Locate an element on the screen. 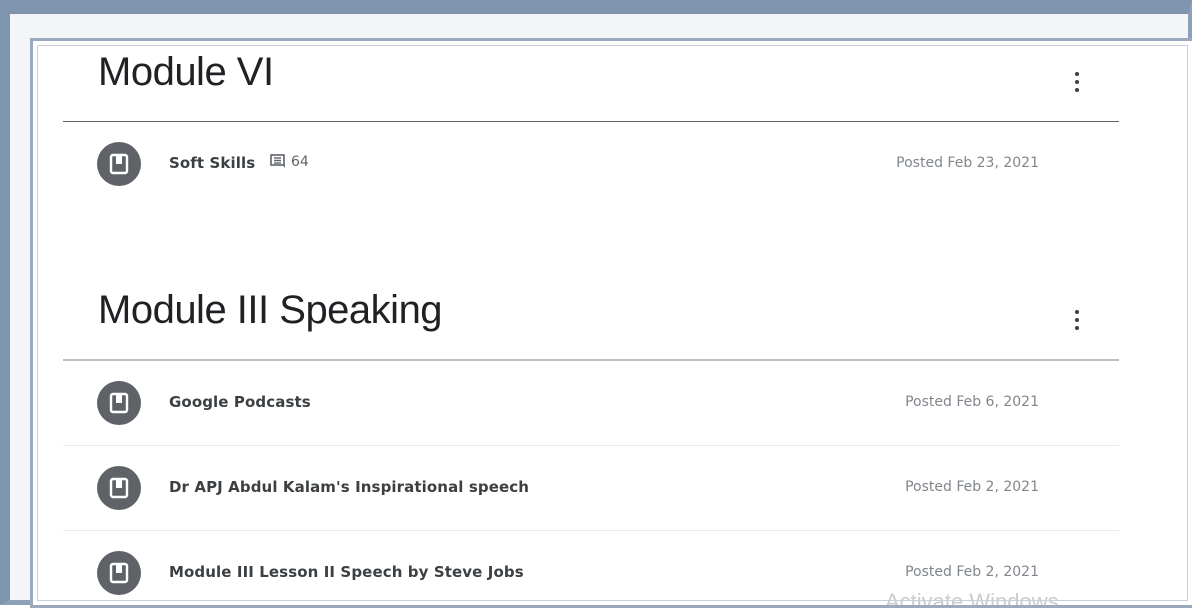  material-item: Soft Skills 64 Posted Feb 23, 2021 is located at coordinates (591, 164).